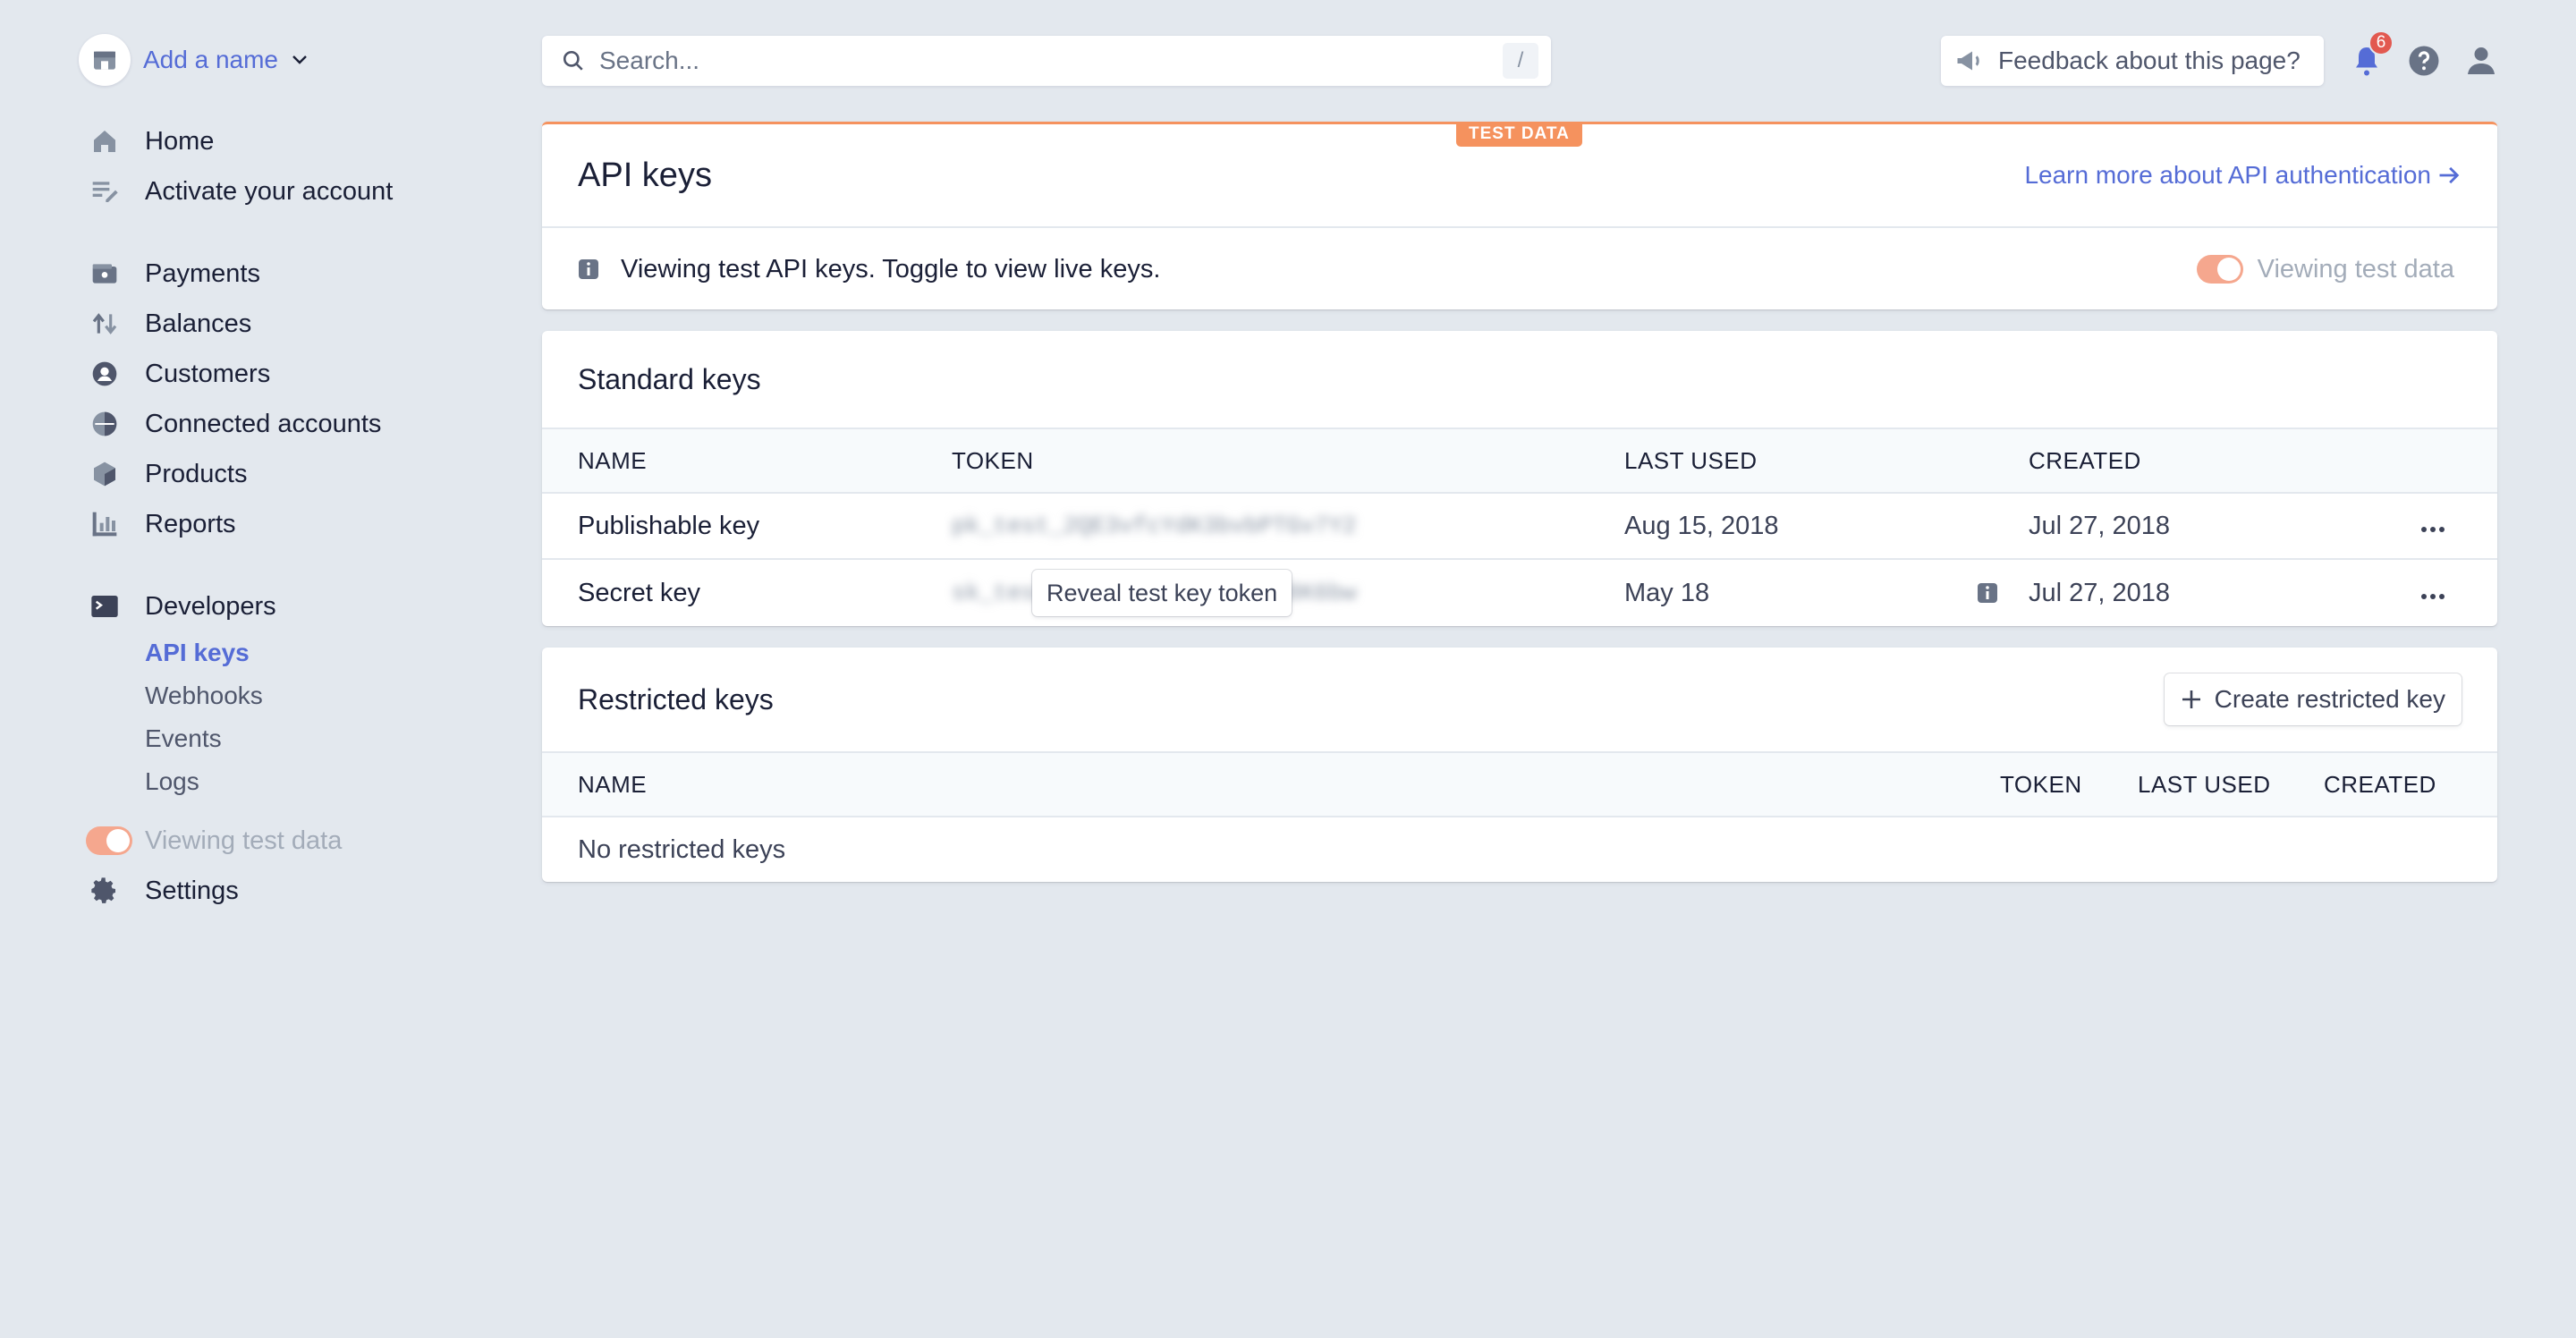 The height and width of the screenshot is (1338, 2576). What do you see at coordinates (669, 378) in the screenshot?
I see `standard-keys-title: Standard keys` at bounding box center [669, 378].